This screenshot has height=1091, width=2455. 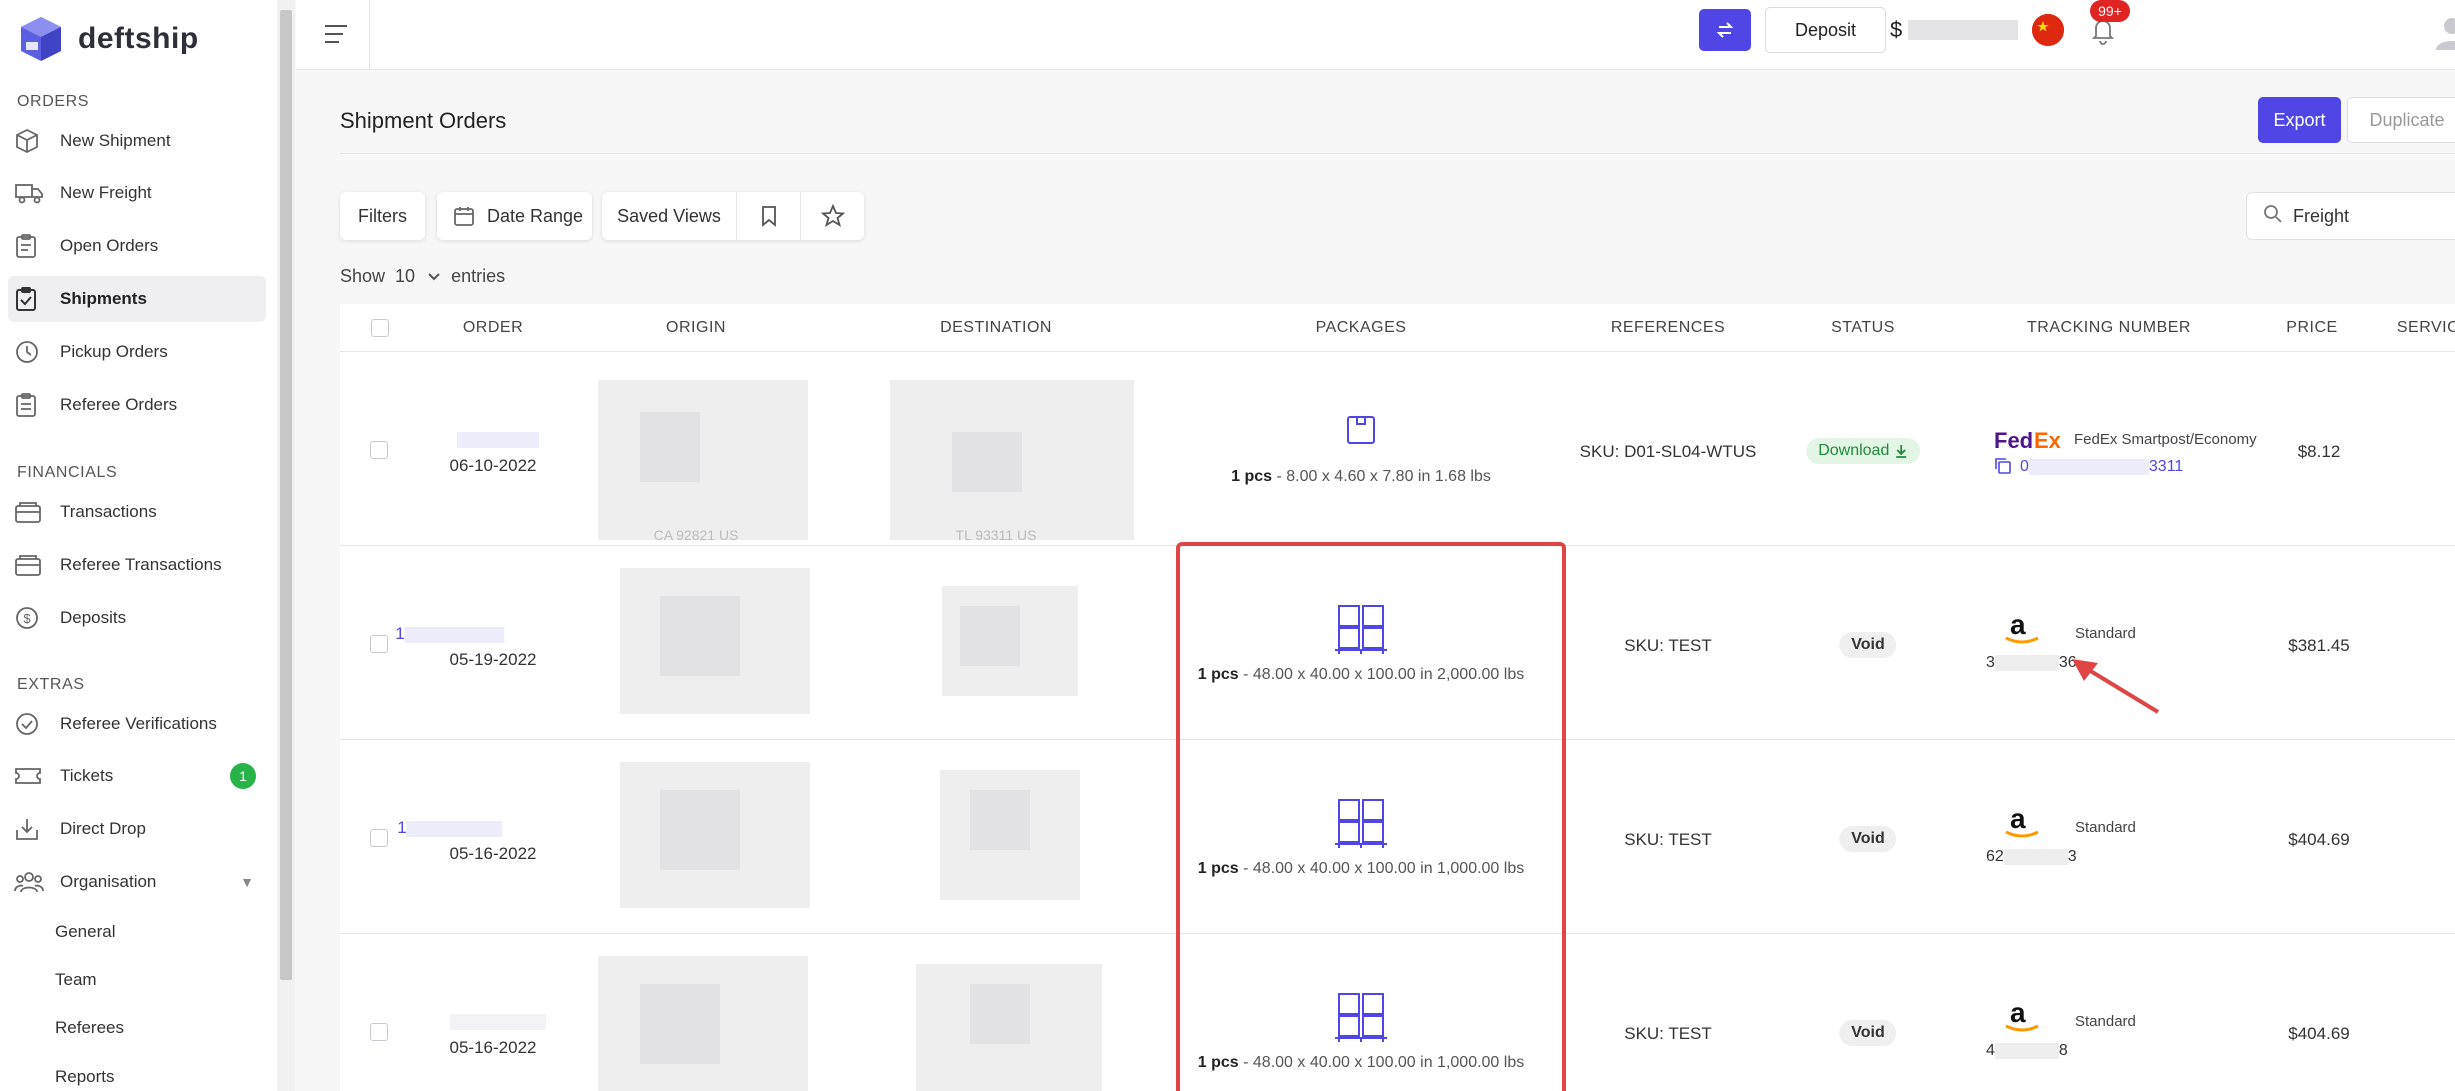 I want to click on entries-value: 10, so click(x=405, y=276).